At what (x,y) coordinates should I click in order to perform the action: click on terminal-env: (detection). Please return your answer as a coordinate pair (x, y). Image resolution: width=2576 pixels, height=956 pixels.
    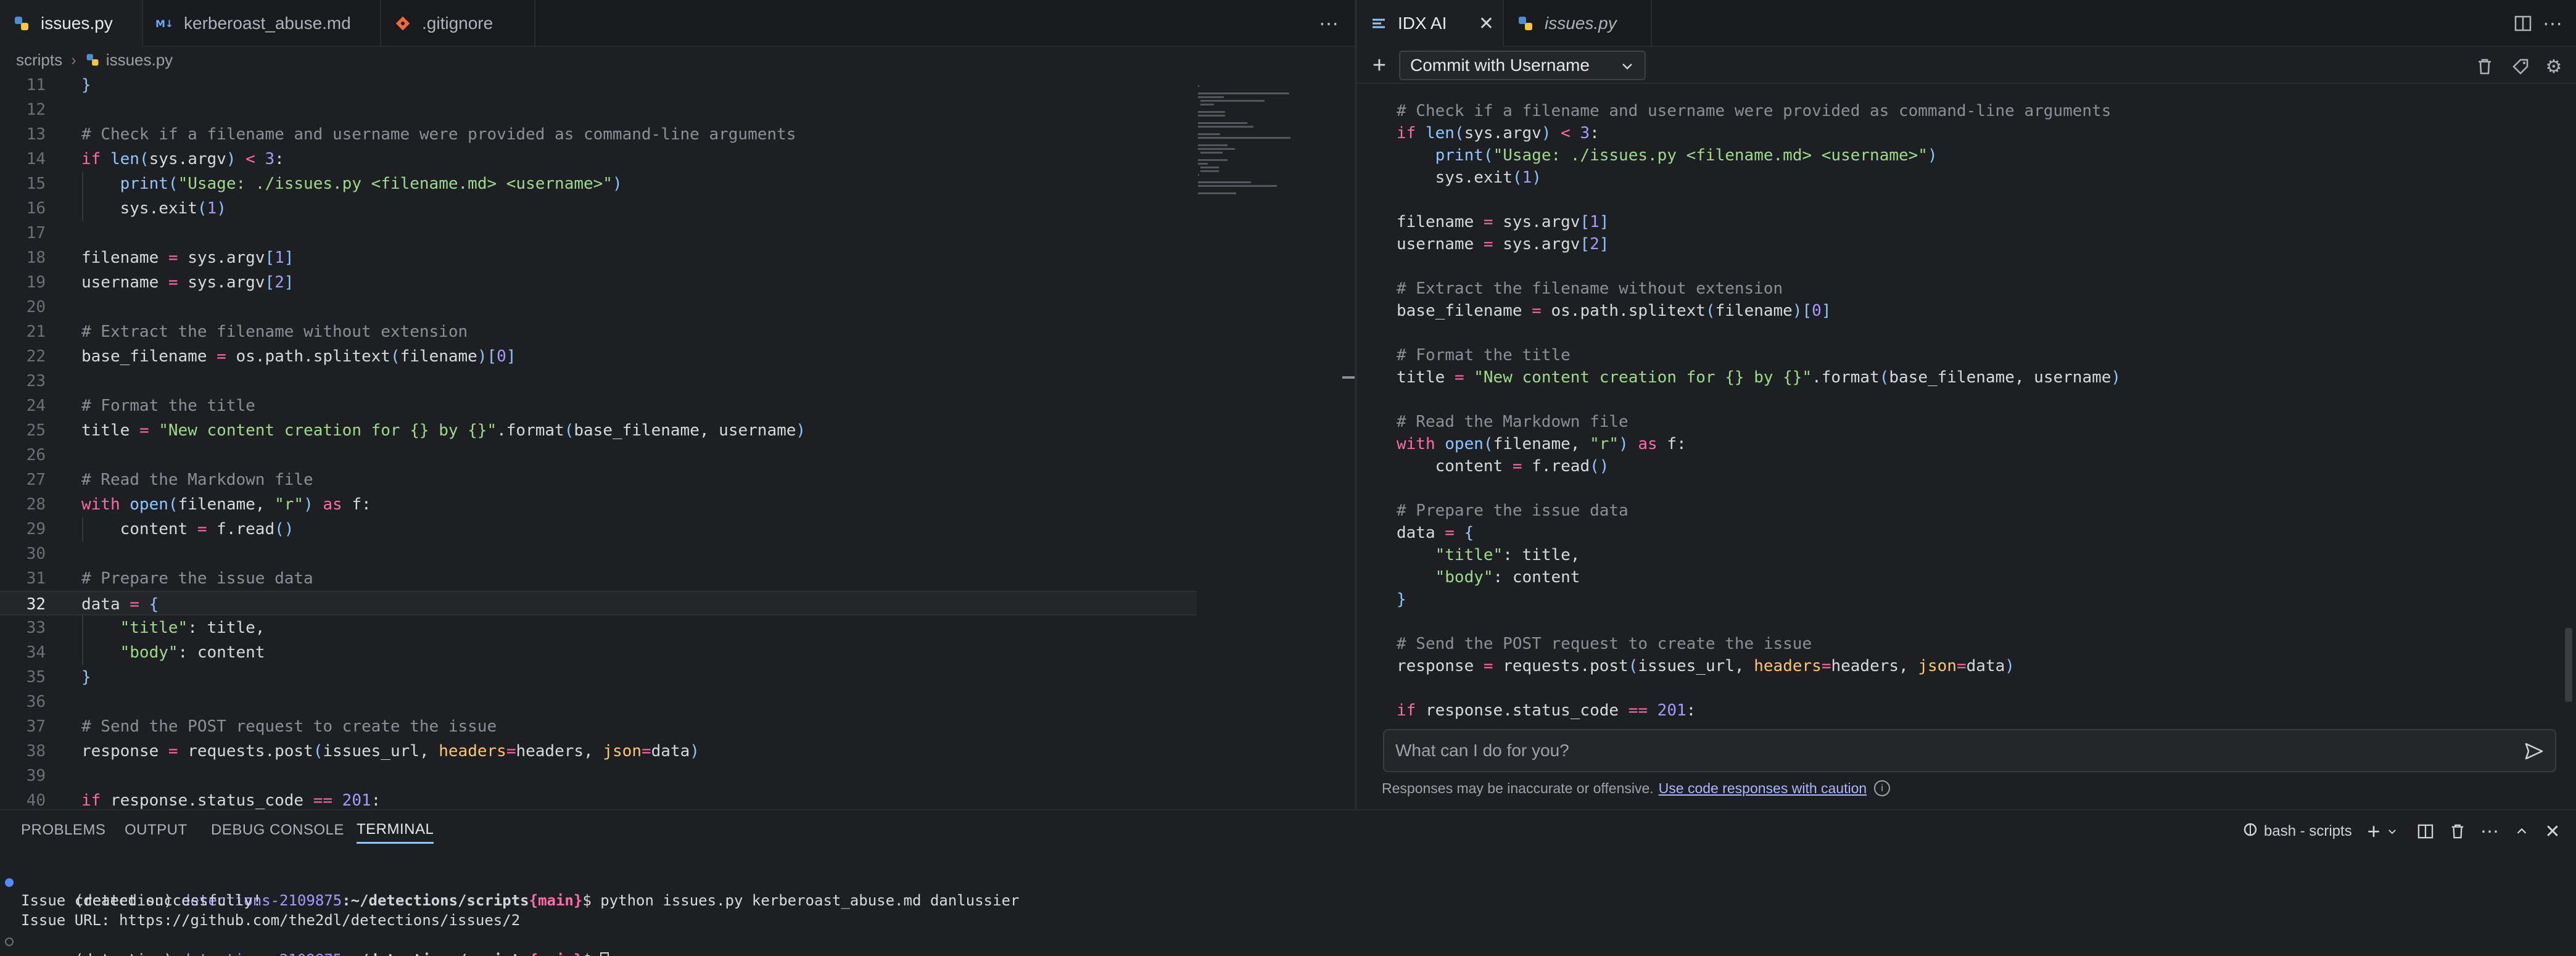
    Looking at the image, I should click on (128, 954).